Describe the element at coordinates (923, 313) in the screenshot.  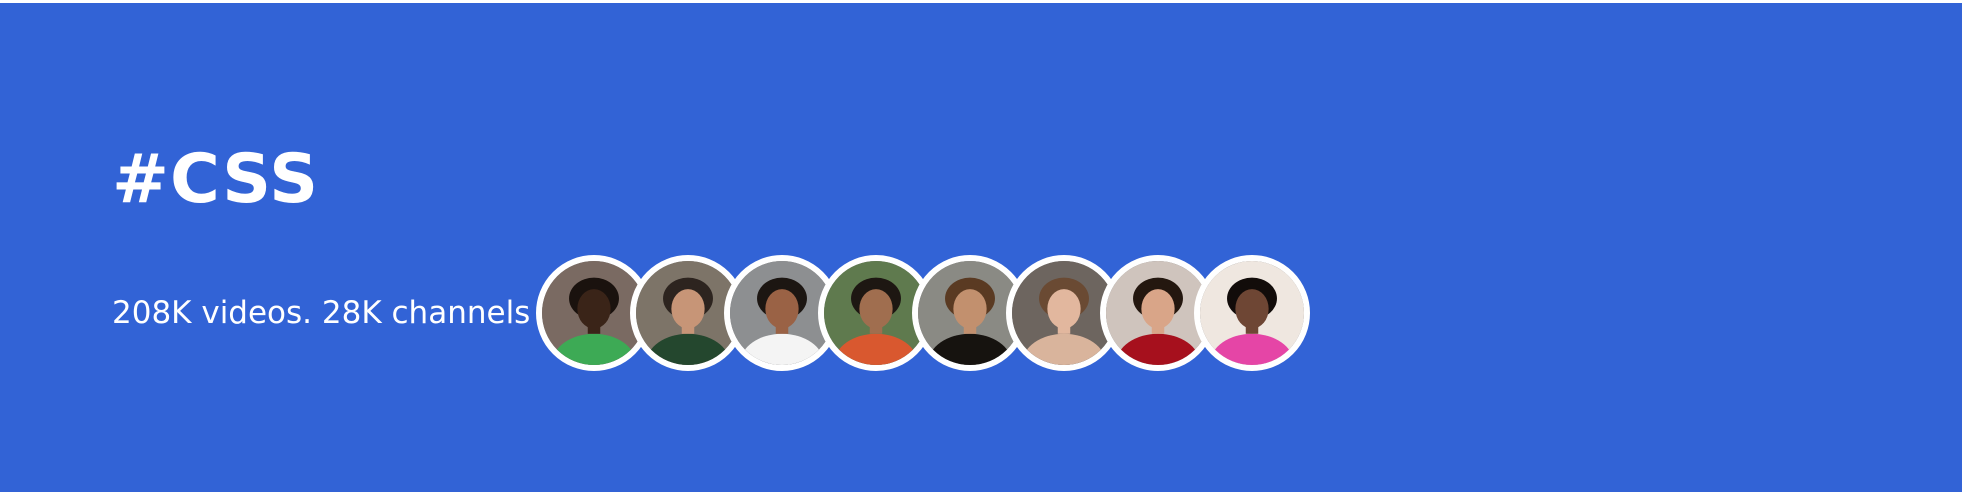
I see `channel-avatars` at that location.